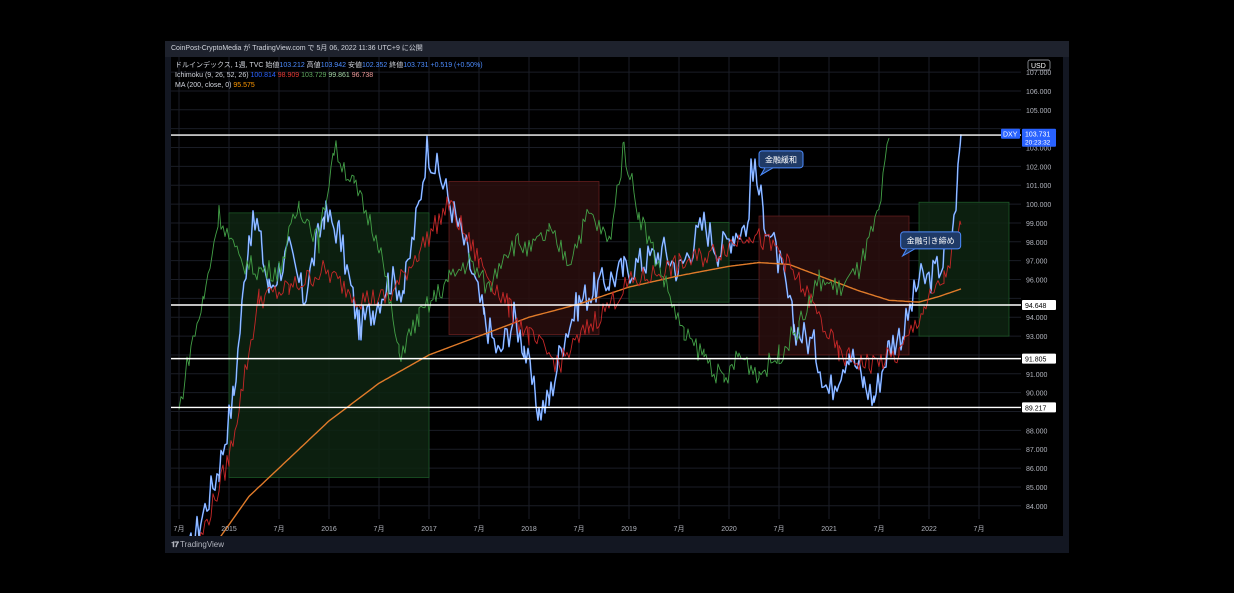 The height and width of the screenshot is (593, 1234). I want to click on currency-badge-text: USD, so click(1038, 66).